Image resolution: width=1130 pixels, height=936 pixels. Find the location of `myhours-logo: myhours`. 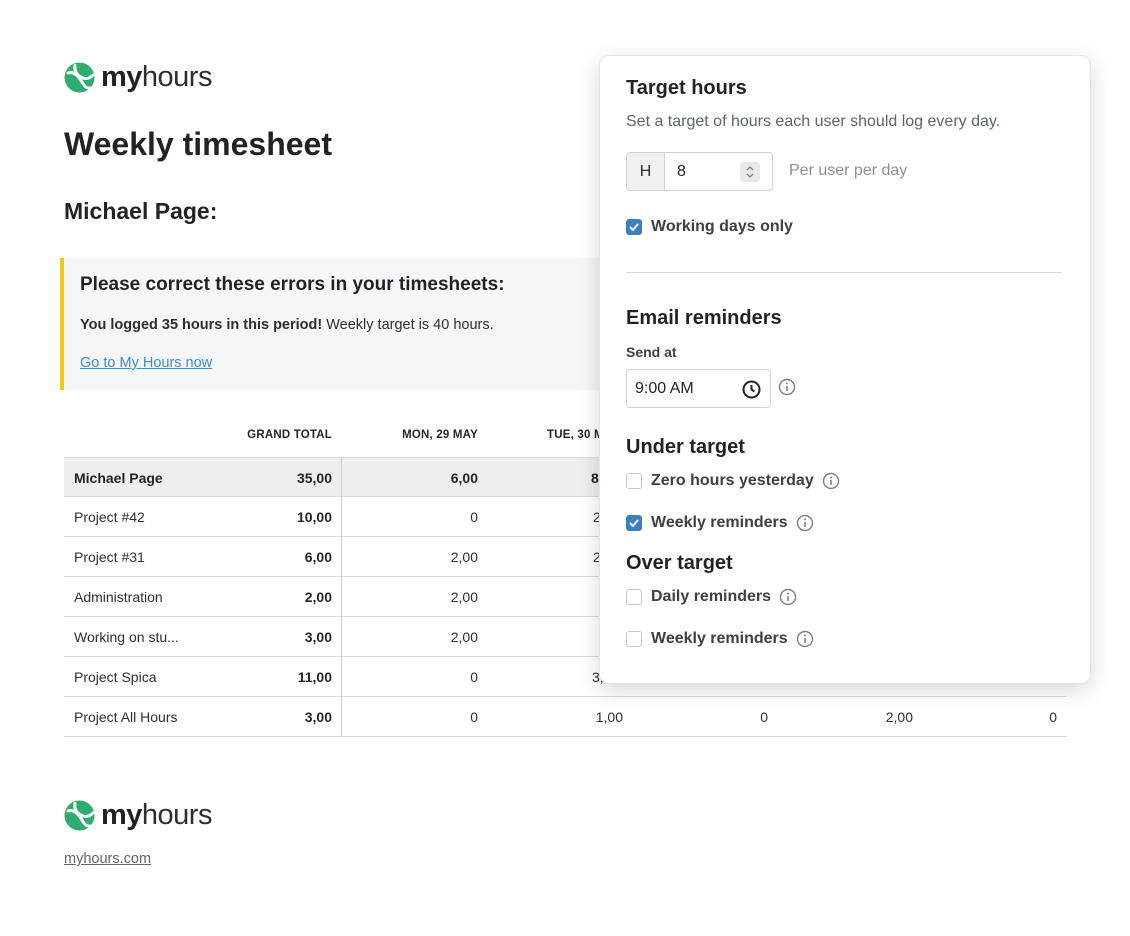

myhours-logo: myhours is located at coordinates (138, 77).